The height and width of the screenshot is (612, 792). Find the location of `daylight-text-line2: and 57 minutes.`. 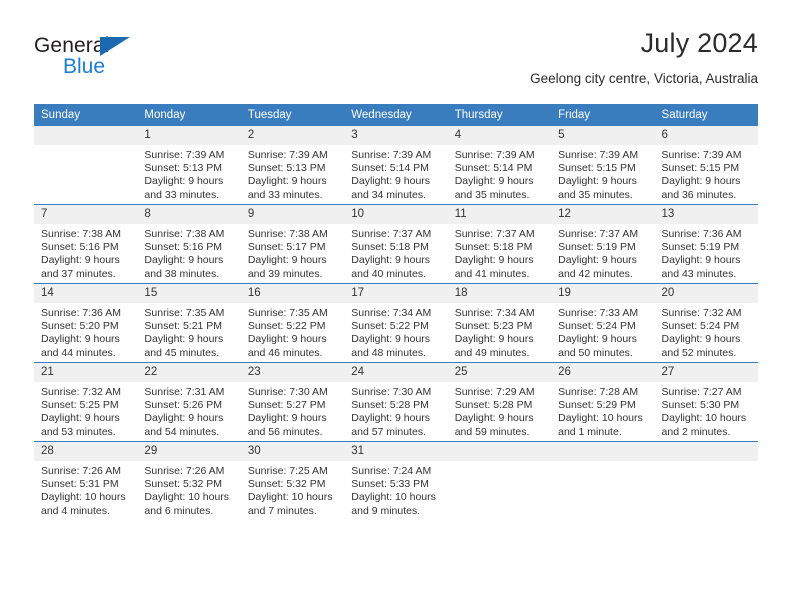

daylight-text-line2: and 57 minutes. is located at coordinates (388, 431).